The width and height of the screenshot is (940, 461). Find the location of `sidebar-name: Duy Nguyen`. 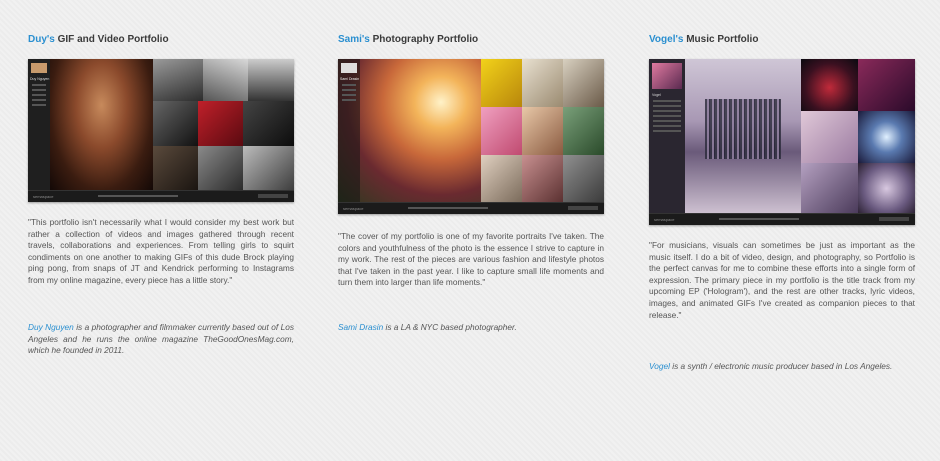

sidebar-name: Duy Nguyen is located at coordinates (40, 79).